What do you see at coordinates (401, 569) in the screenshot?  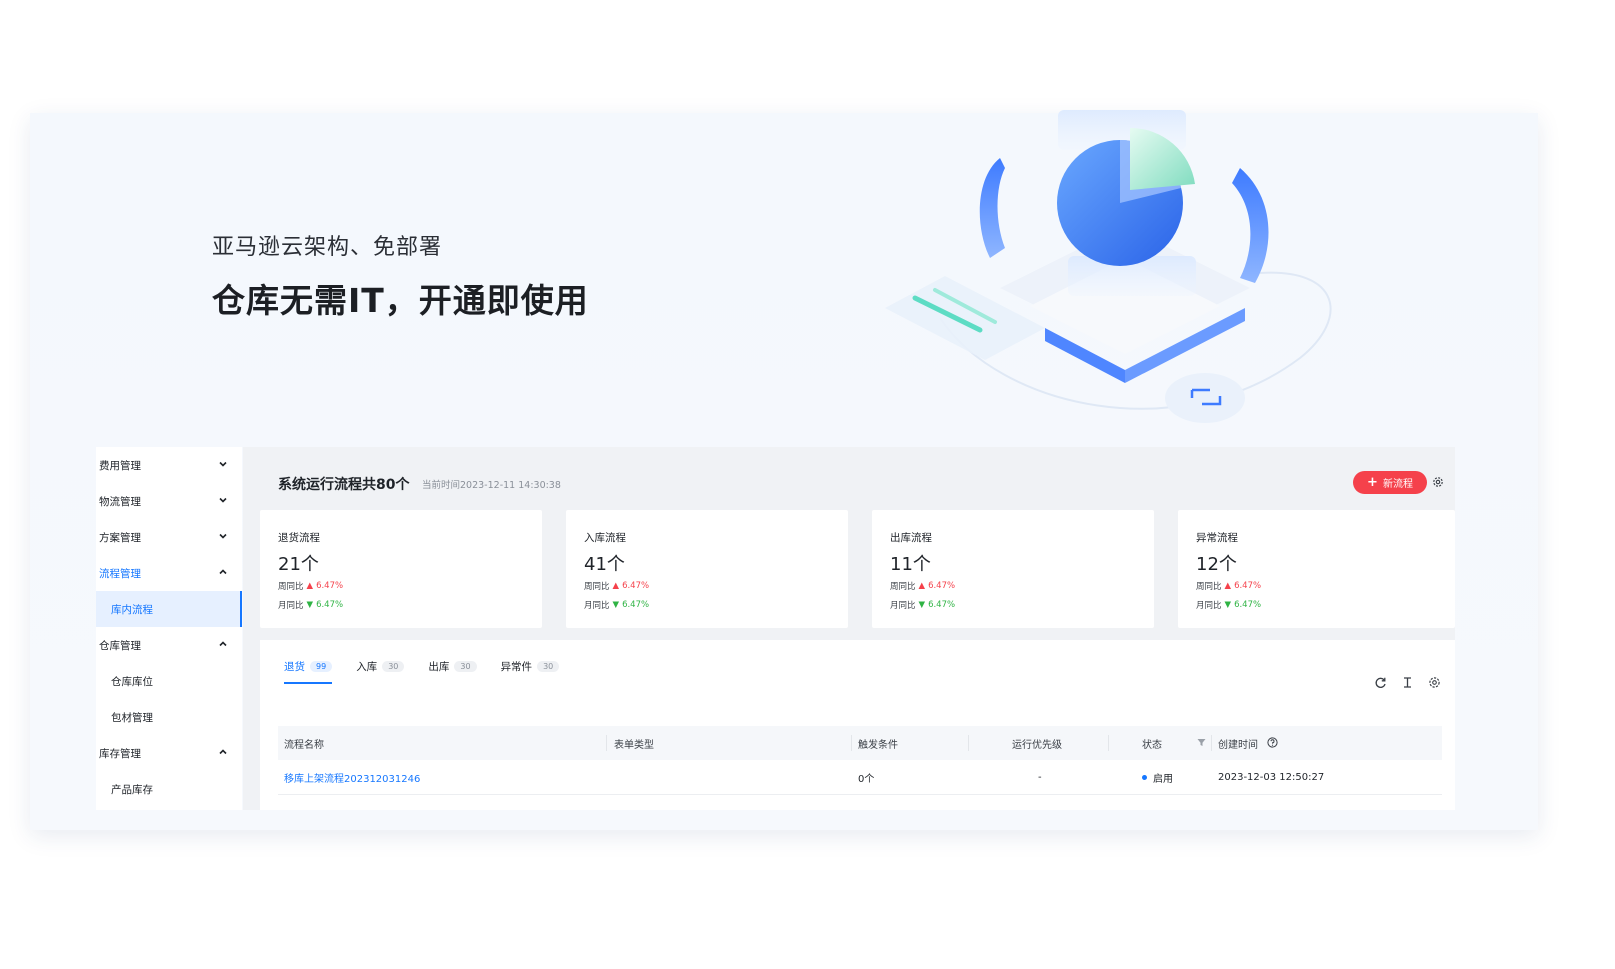 I see `stat-card-return: 退货流程 21个 周同比 ▲ 6.47% 月同比 ▼ 6.47%` at bounding box center [401, 569].